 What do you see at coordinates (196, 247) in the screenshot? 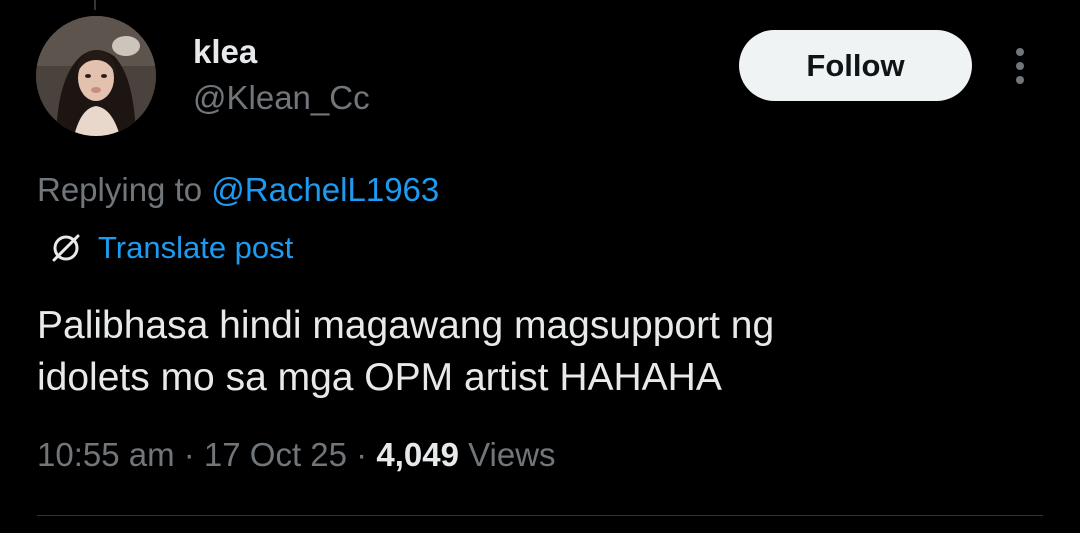
I see `translate-post-label: Translate post` at bounding box center [196, 247].